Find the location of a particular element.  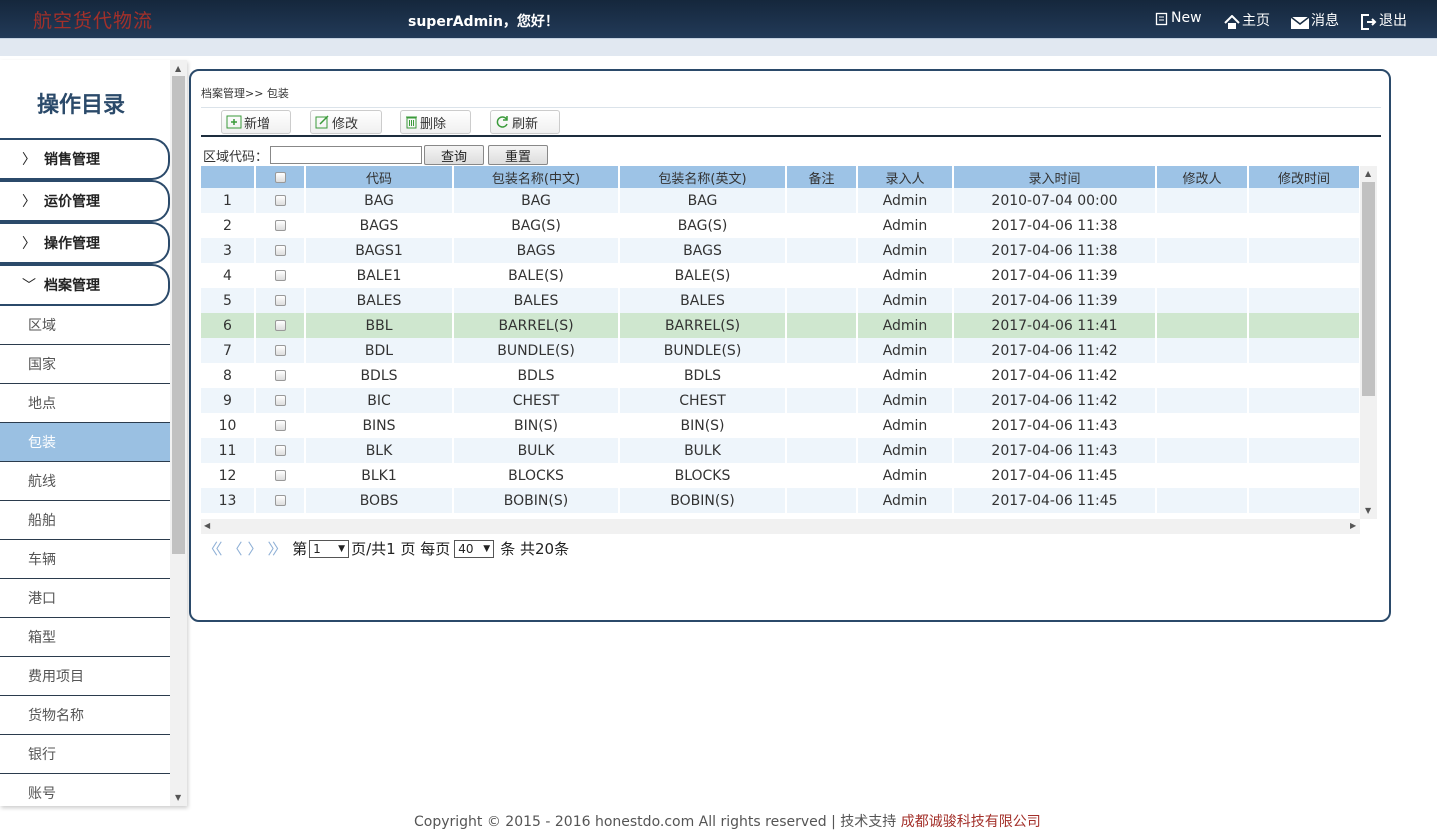

nav-messages: 消息 is located at coordinates (1315, 20).